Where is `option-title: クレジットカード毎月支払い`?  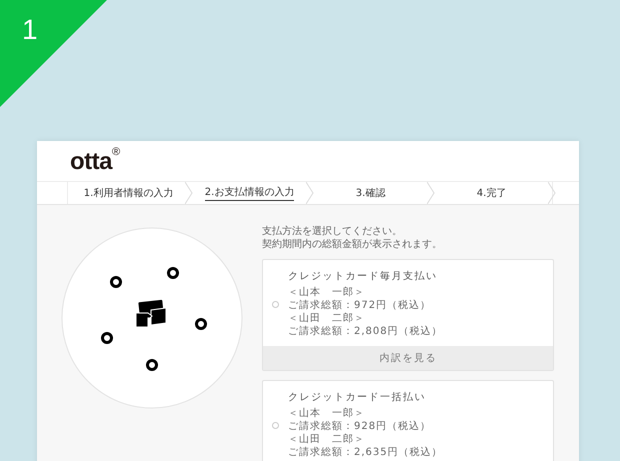
option-title: クレジットカード毎月支払い is located at coordinates (363, 276).